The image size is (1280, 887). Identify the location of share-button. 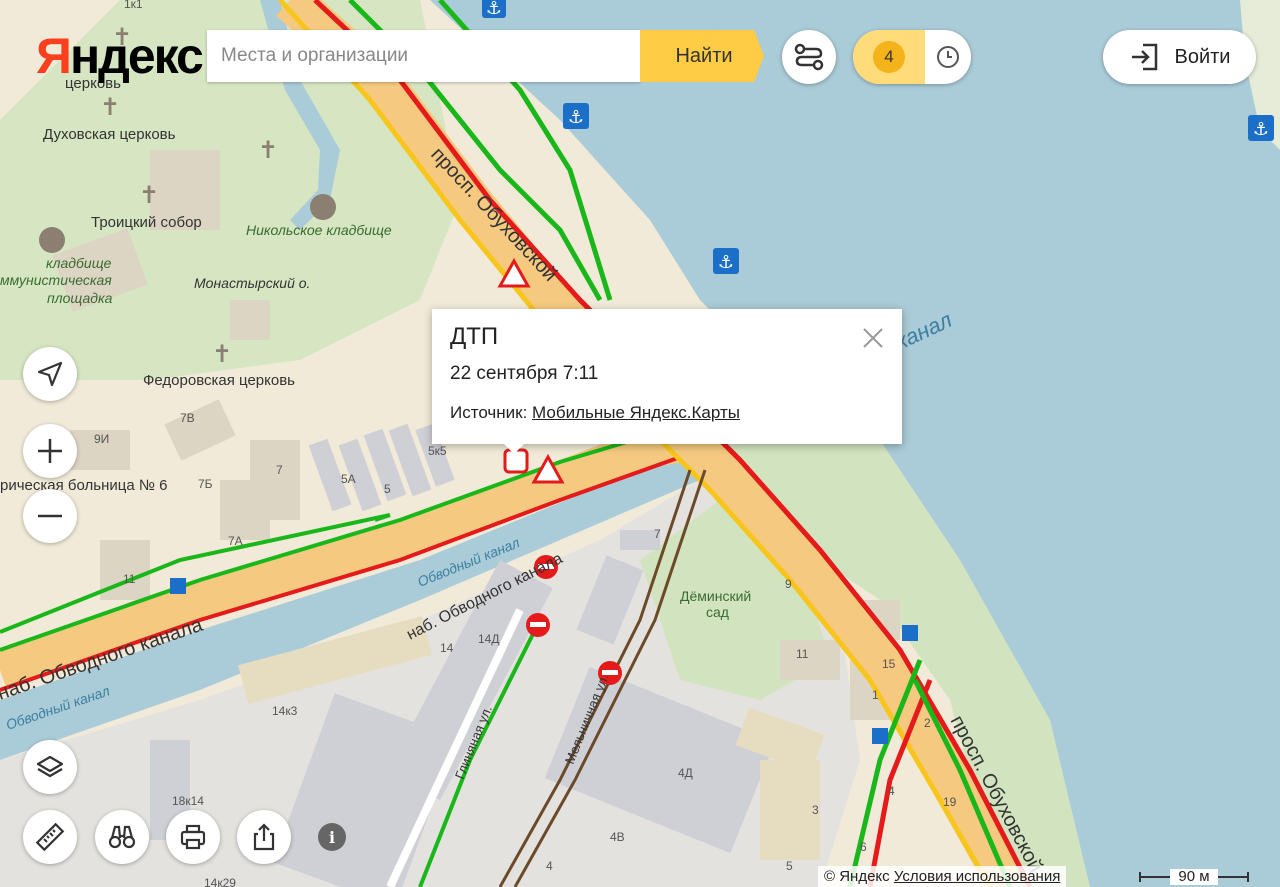
(264, 837).